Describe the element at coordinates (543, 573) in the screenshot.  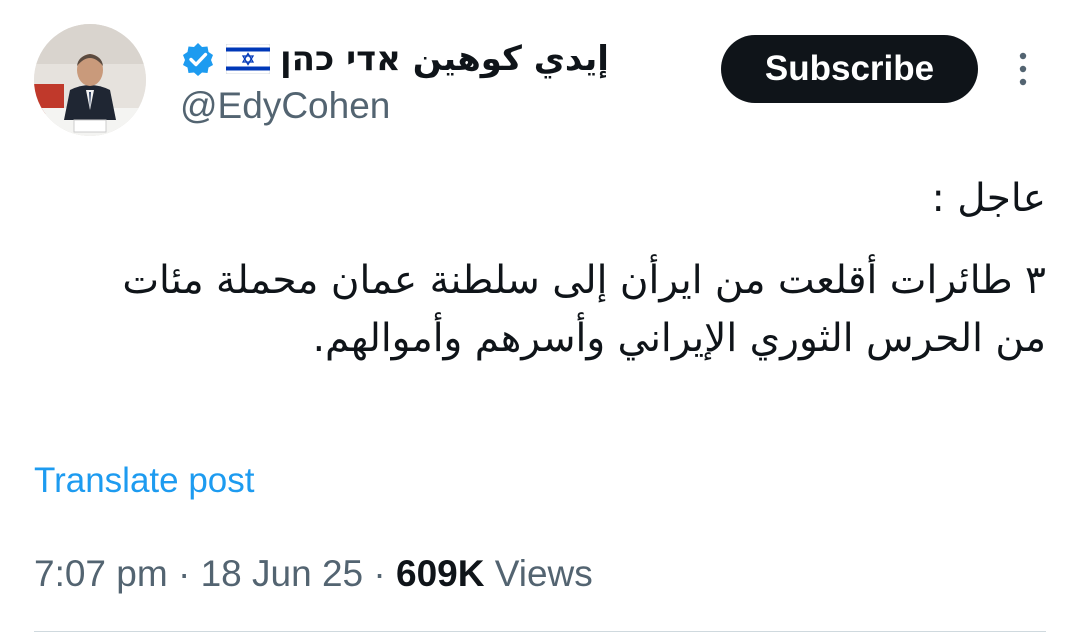
I see `views-label: Views` at that location.